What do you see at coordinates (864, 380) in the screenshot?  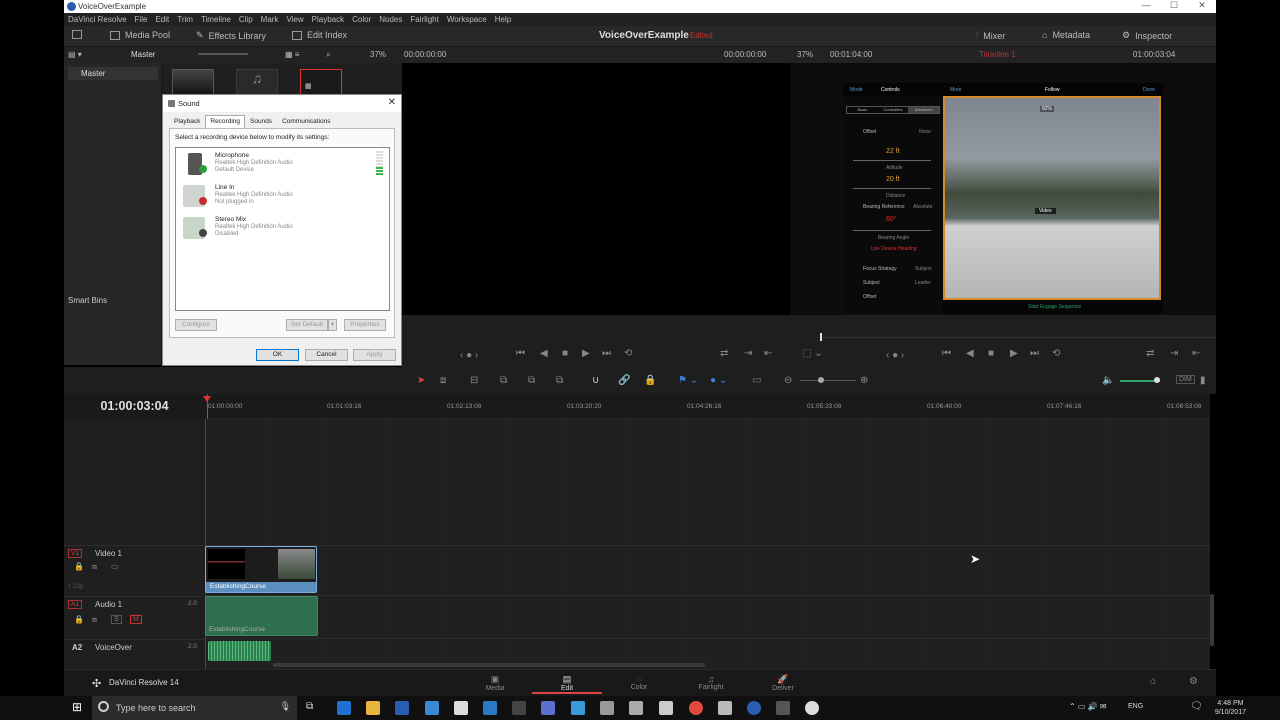 I see `zoom-in-icon: ⊕` at bounding box center [864, 380].